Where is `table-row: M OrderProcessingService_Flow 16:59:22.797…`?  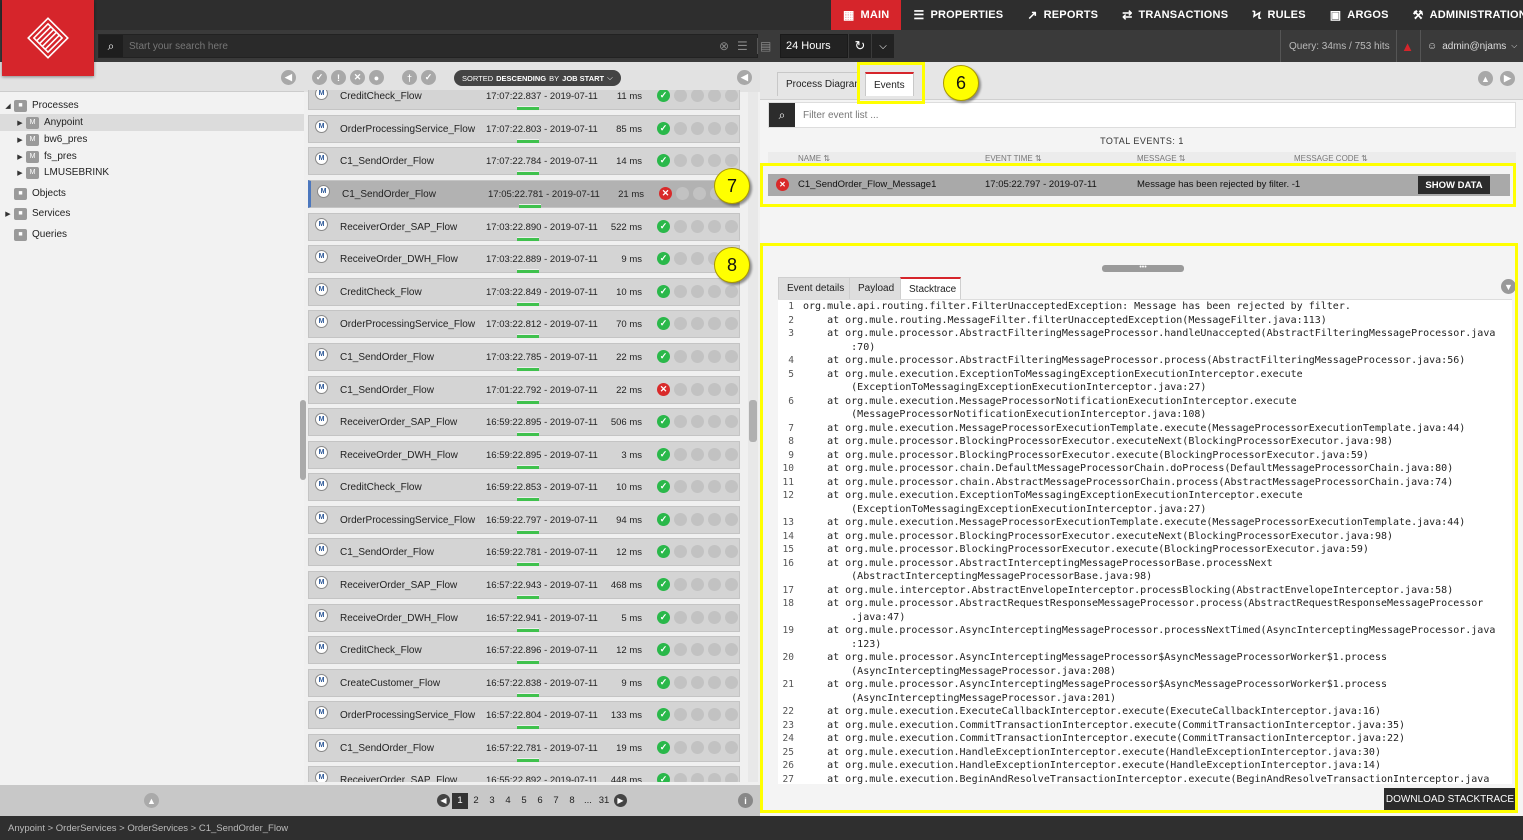 table-row: M OrderProcessingService_Flow 16:59:22.797… is located at coordinates (524, 520).